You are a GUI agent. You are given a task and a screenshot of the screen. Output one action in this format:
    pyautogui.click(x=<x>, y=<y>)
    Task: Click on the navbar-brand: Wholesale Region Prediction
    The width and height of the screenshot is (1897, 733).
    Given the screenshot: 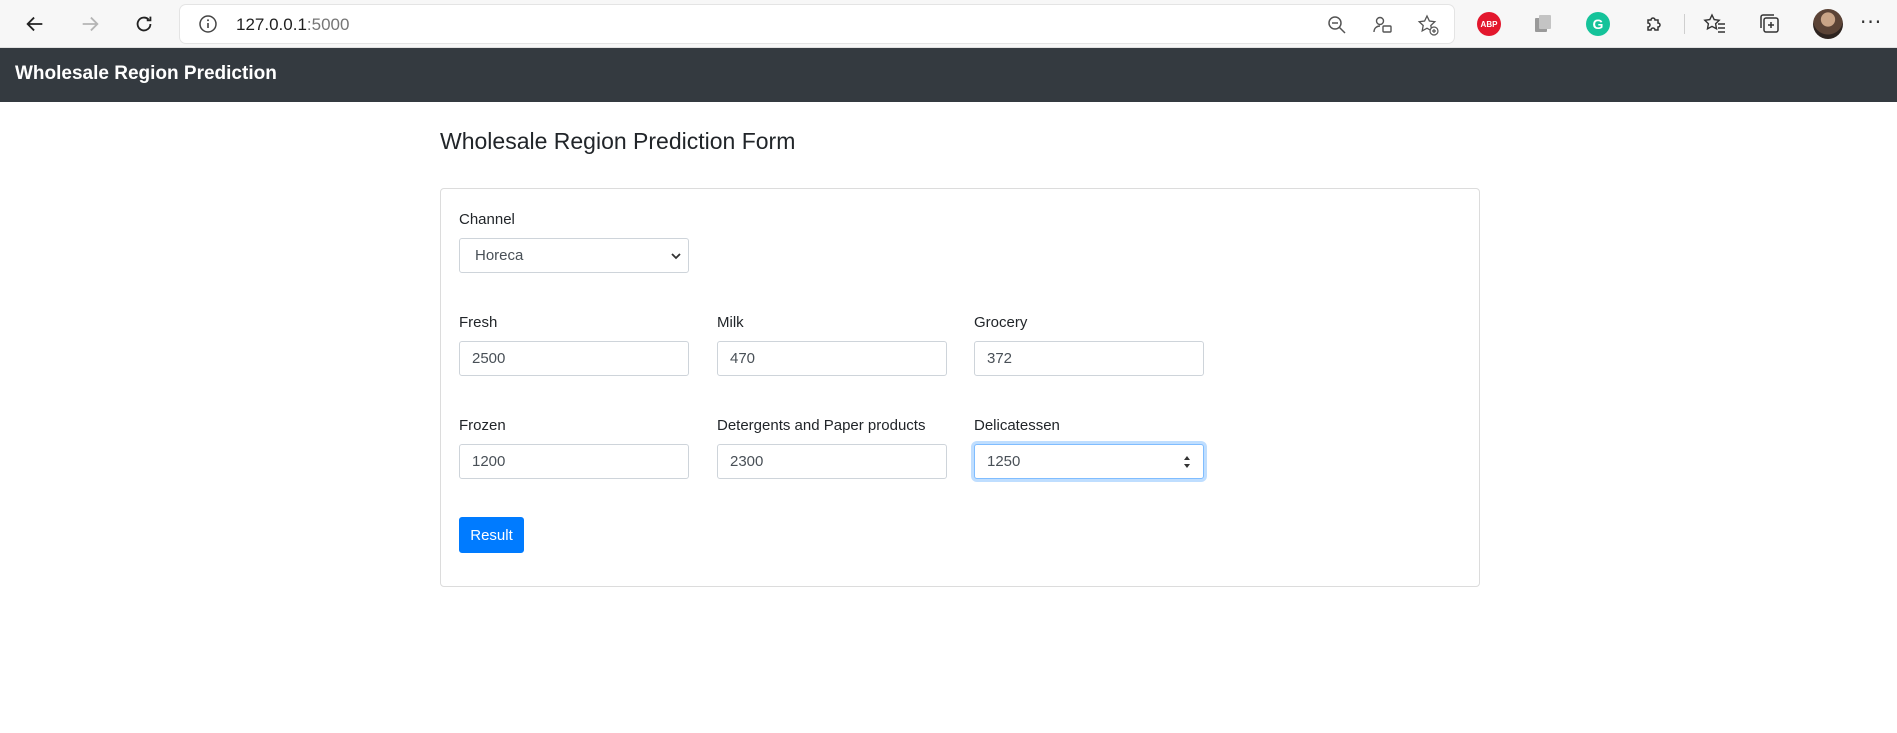 What is the action you would take?
    pyautogui.click(x=146, y=74)
    